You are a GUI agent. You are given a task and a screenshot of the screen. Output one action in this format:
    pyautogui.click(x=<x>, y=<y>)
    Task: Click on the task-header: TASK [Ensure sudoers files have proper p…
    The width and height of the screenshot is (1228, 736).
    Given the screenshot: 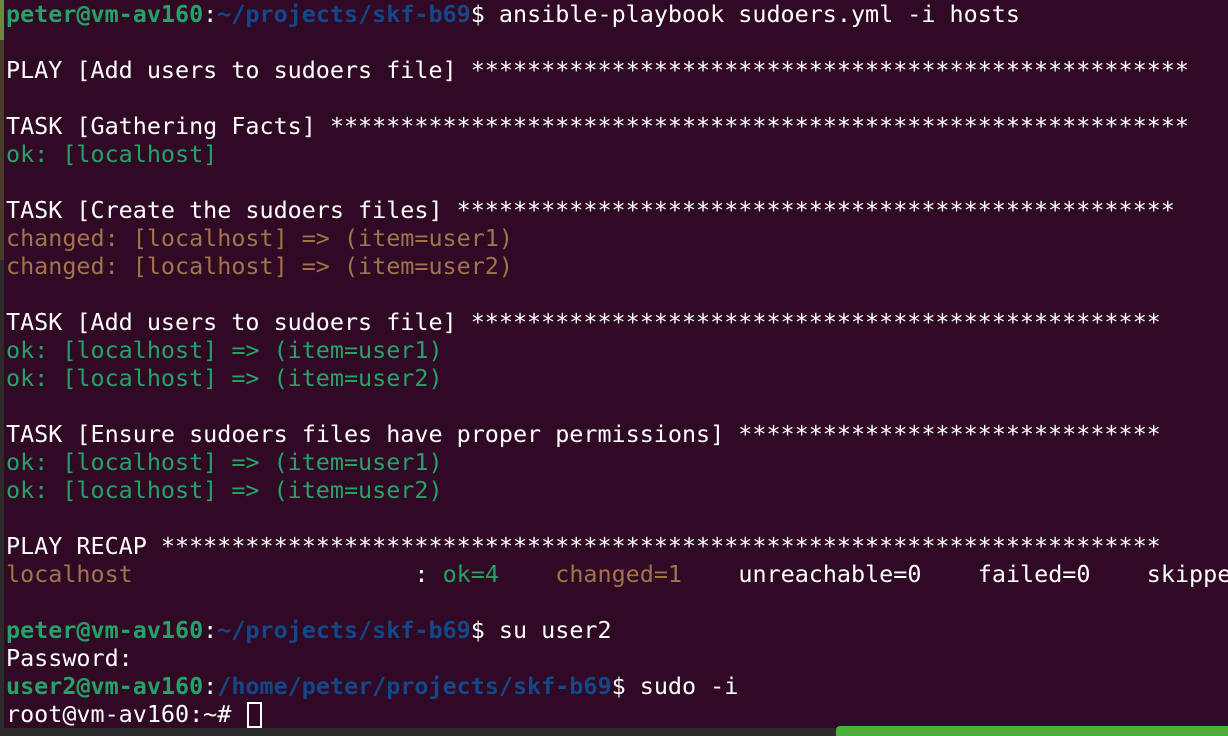 What is the action you would take?
    pyautogui.click(x=583, y=434)
    